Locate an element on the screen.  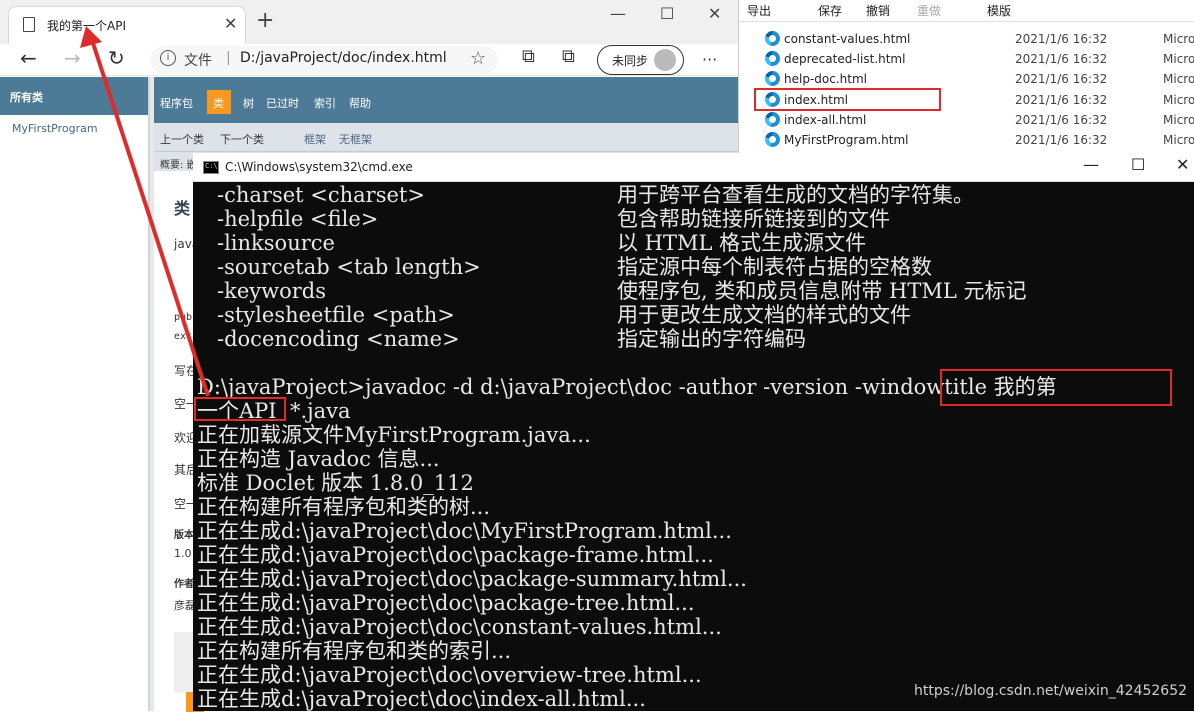
watermark: https://blog.csdn.net/weixin_42452652 is located at coordinates (1051, 691).